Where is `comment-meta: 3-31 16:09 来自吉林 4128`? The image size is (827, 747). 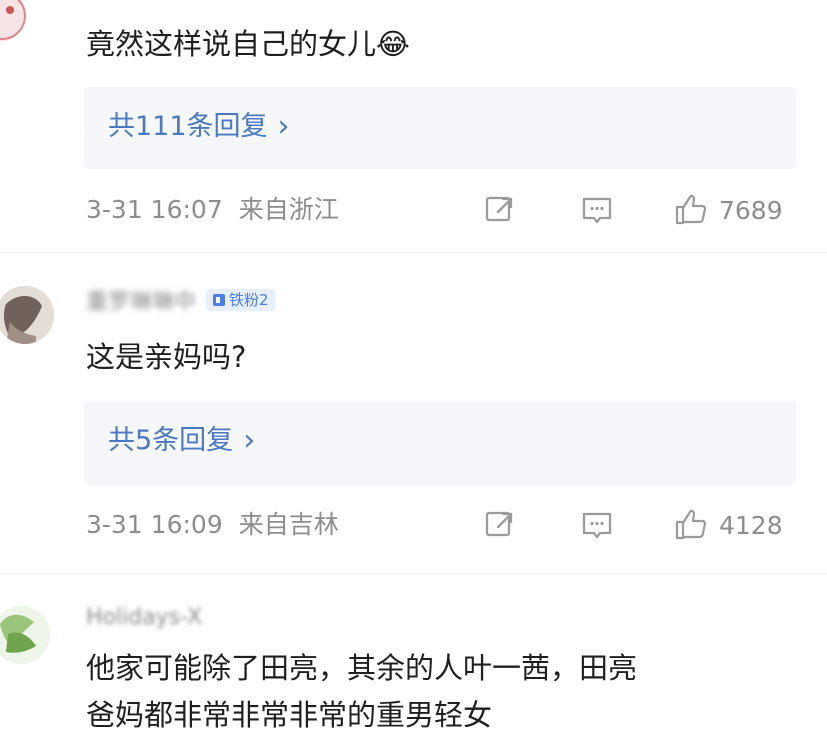
comment-meta: 3-31 16:09 来自吉林 4128 is located at coordinates (440, 525).